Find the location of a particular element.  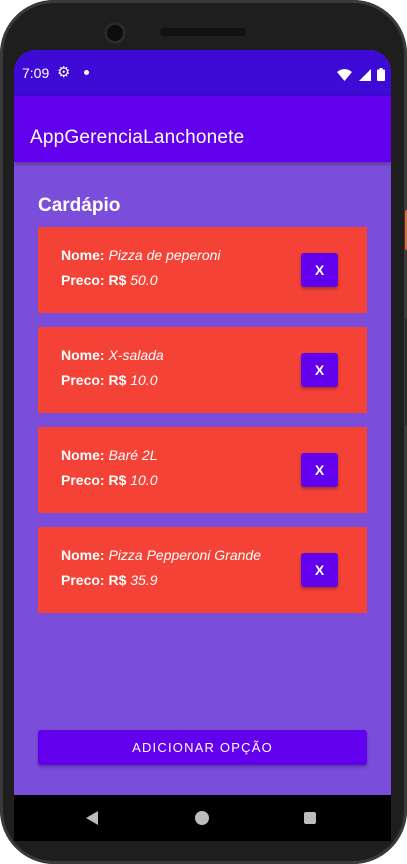

navigation-bar is located at coordinates (202, 818).